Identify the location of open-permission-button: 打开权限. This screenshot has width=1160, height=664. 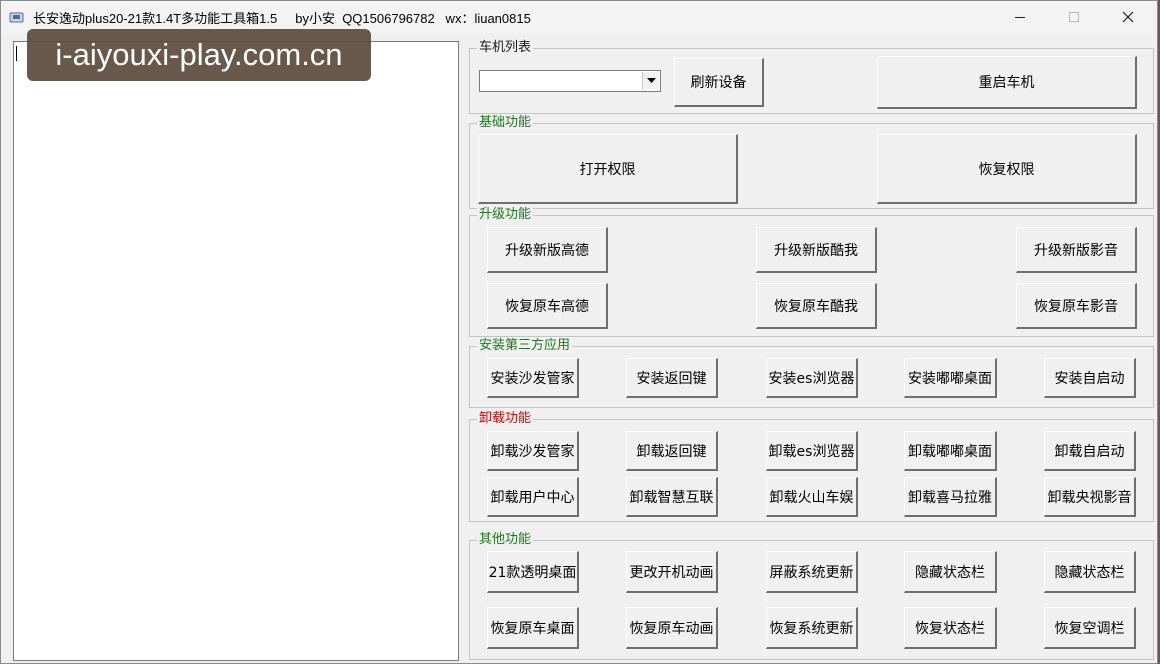
(608, 169).